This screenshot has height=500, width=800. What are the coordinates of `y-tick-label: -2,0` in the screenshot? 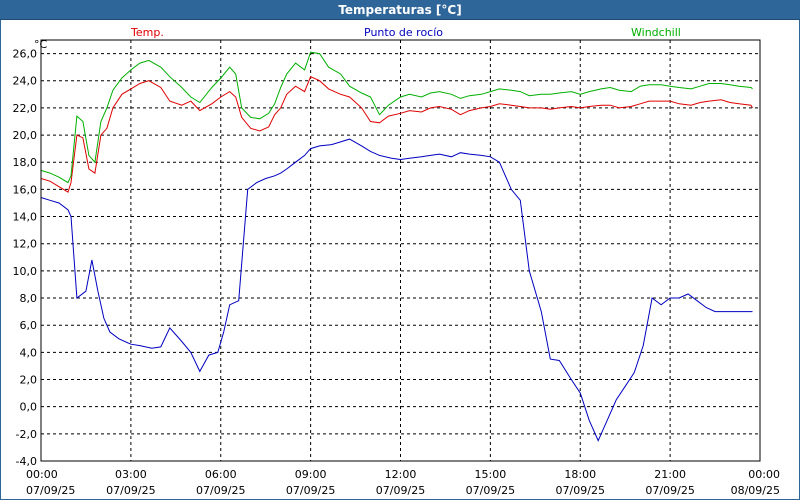 It's located at (26, 434).